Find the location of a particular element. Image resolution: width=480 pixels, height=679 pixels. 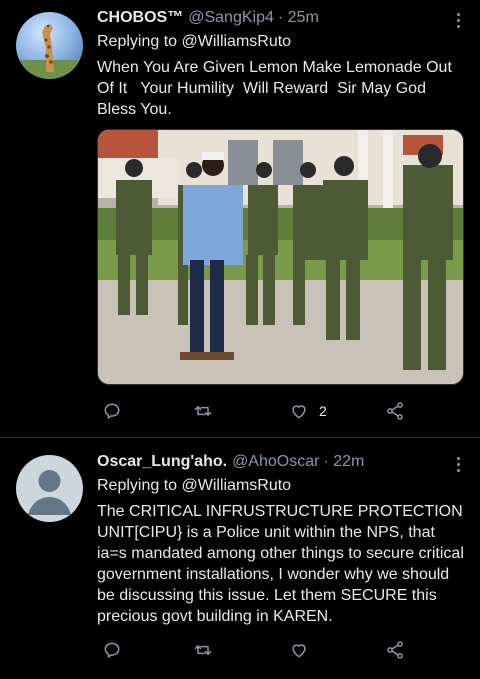

like-button is located at coordinates (299, 650).